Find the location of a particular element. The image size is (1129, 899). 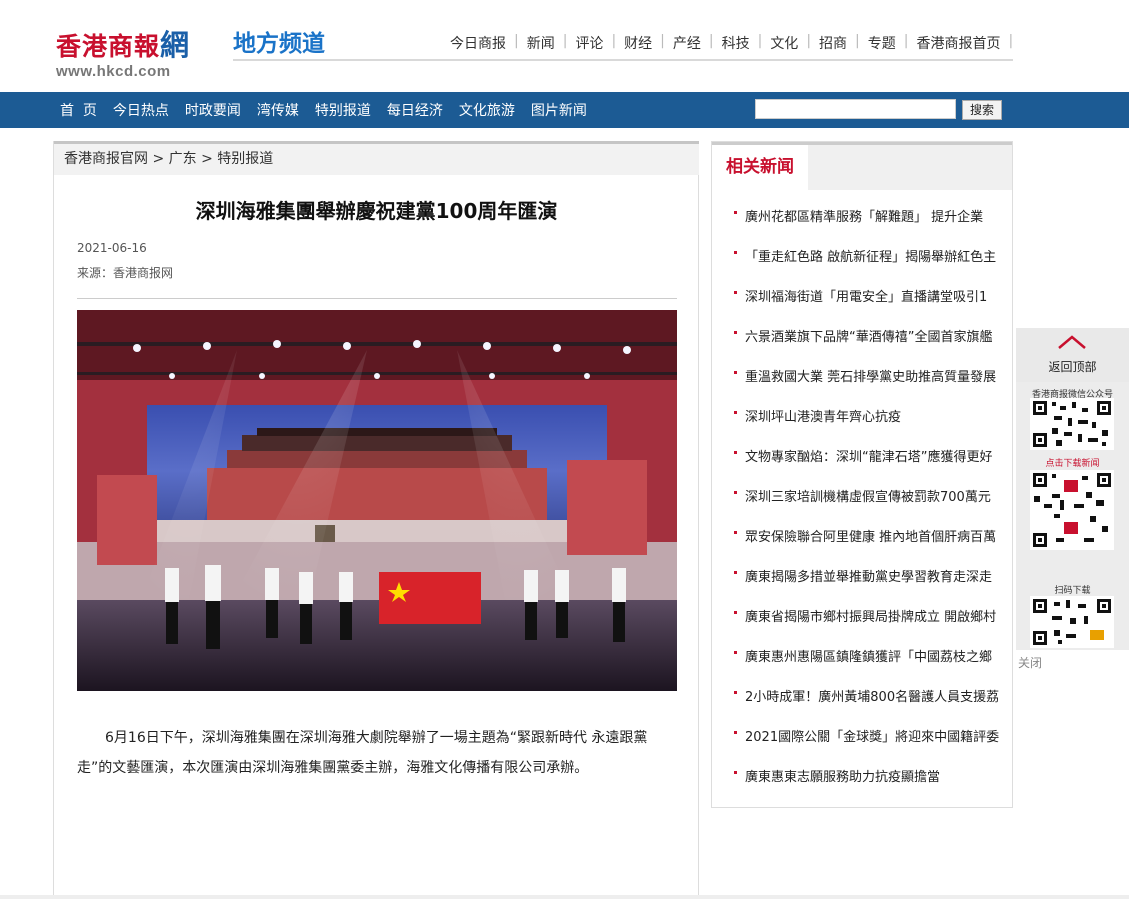

nav-item: 湾传媒 is located at coordinates (278, 110).